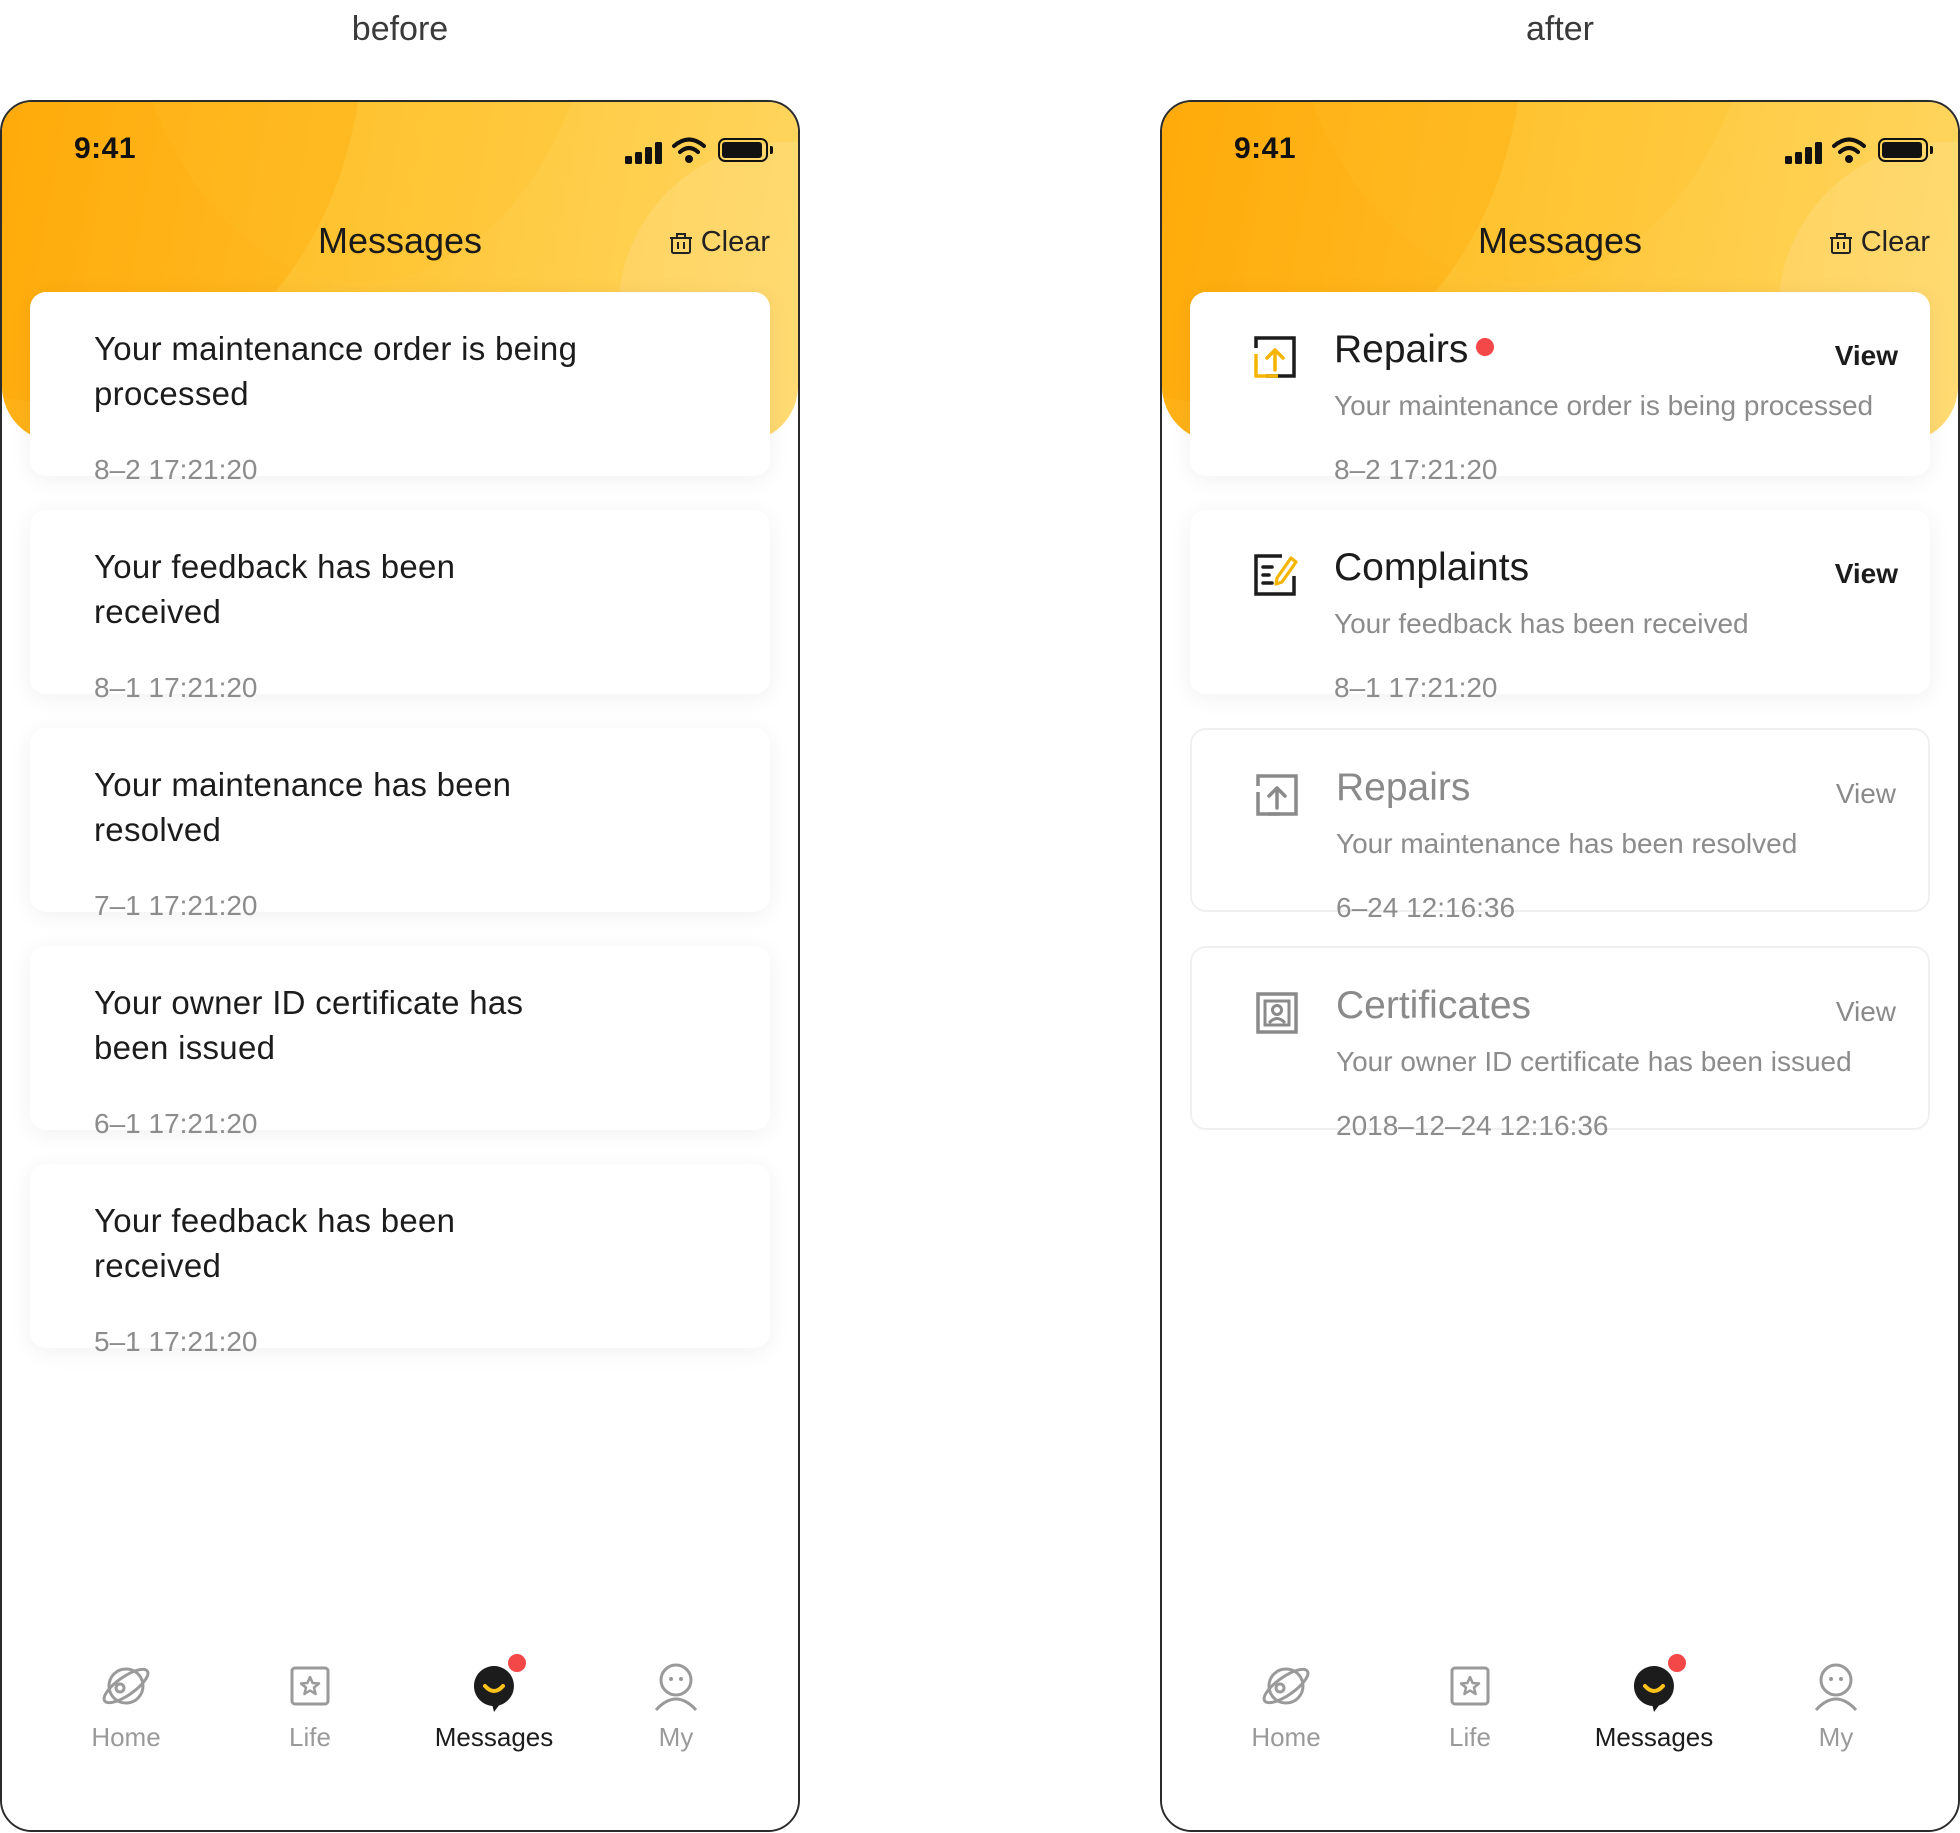 This screenshot has width=1960, height=1833. What do you see at coordinates (176, 1123) in the screenshot?
I see `message-time: 6–1 17:21:20` at bounding box center [176, 1123].